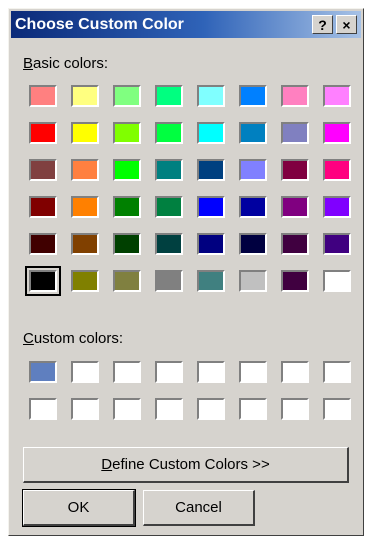 This screenshot has height=540, width=368. What do you see at coordinates (127, 133) in the screenshot?
I see `basic-color-swatch-r1-c2` at bounding box center [127, 133].